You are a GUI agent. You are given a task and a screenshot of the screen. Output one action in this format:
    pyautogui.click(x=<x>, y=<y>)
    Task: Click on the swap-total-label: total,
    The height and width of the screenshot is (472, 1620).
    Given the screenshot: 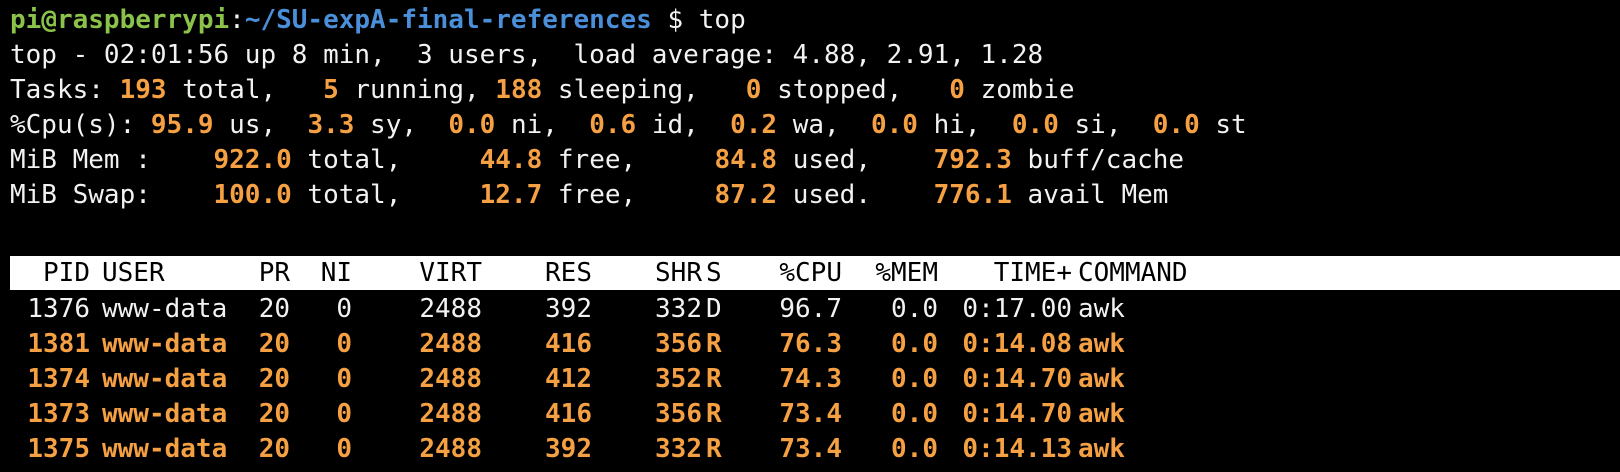 What is the action you would take?
    pyautogui.click(x=385, y=195)
    